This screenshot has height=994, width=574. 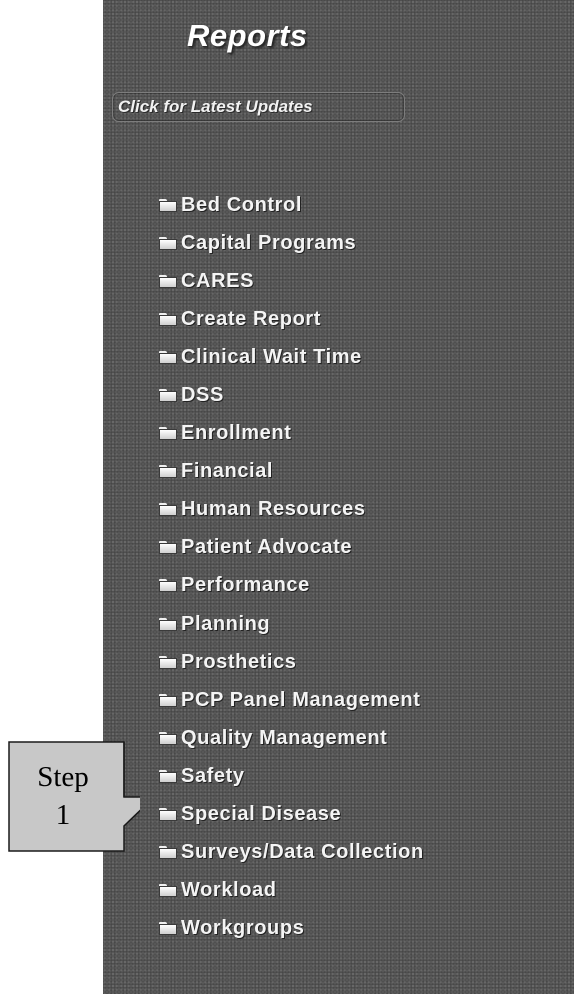 I want to click on menu-item-label: Create Report, so click(x=251, y=318).